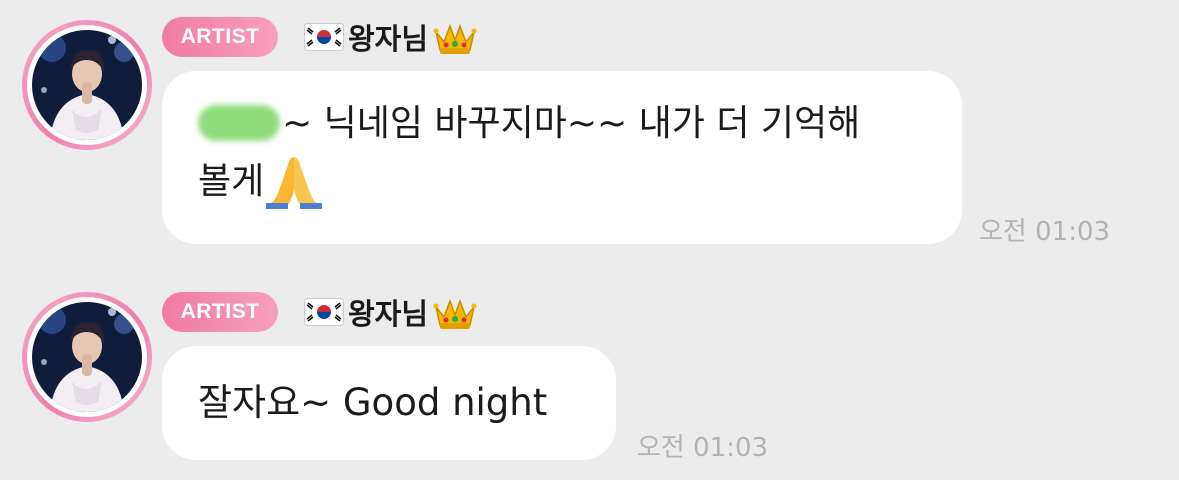 Image resolution: width=1179 pixels, height=480 pixels. What do you see at coordinates (565, 182) in the screenshot?
I see `message-text-line-2: 볼게` at bounding box center [565, 182].